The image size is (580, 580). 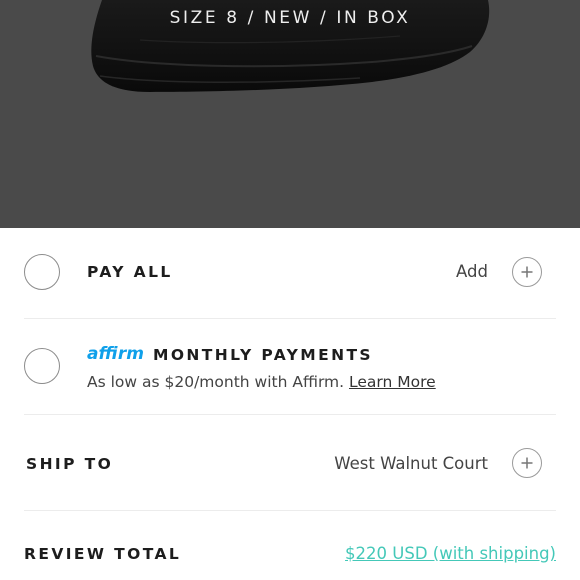 I want to click on monthly-payments-label: MONTHLY PAYMENTS, so click(x=263, y=355).